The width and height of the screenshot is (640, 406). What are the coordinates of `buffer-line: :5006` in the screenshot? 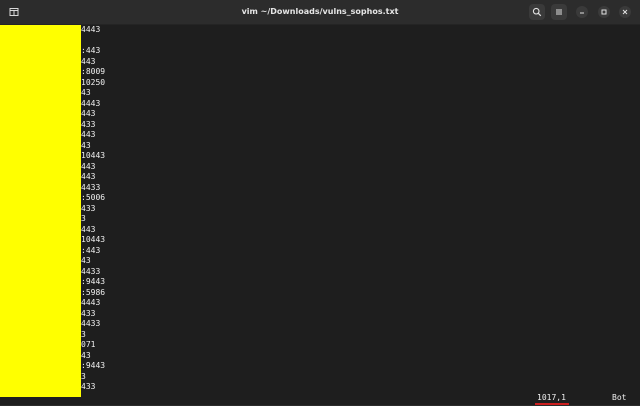 It's located at (93, 197).